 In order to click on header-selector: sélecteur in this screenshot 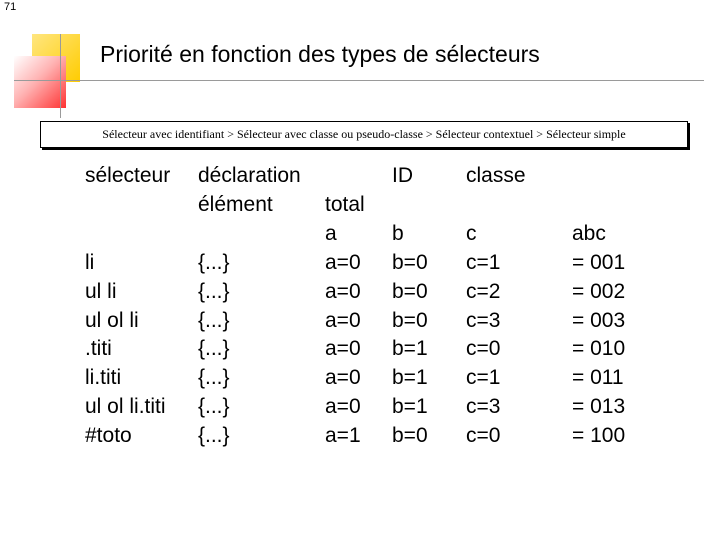, I will do `click(128, 175)`.